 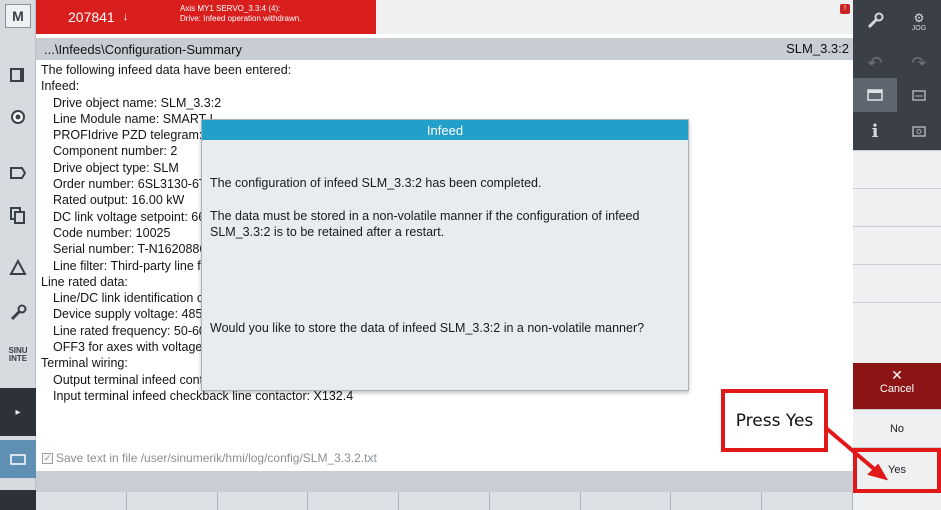 What do you see at coordinates (445, 130) in the screenshot?
I see `dialog-title: Infeed` at bounding box center [445, 130].